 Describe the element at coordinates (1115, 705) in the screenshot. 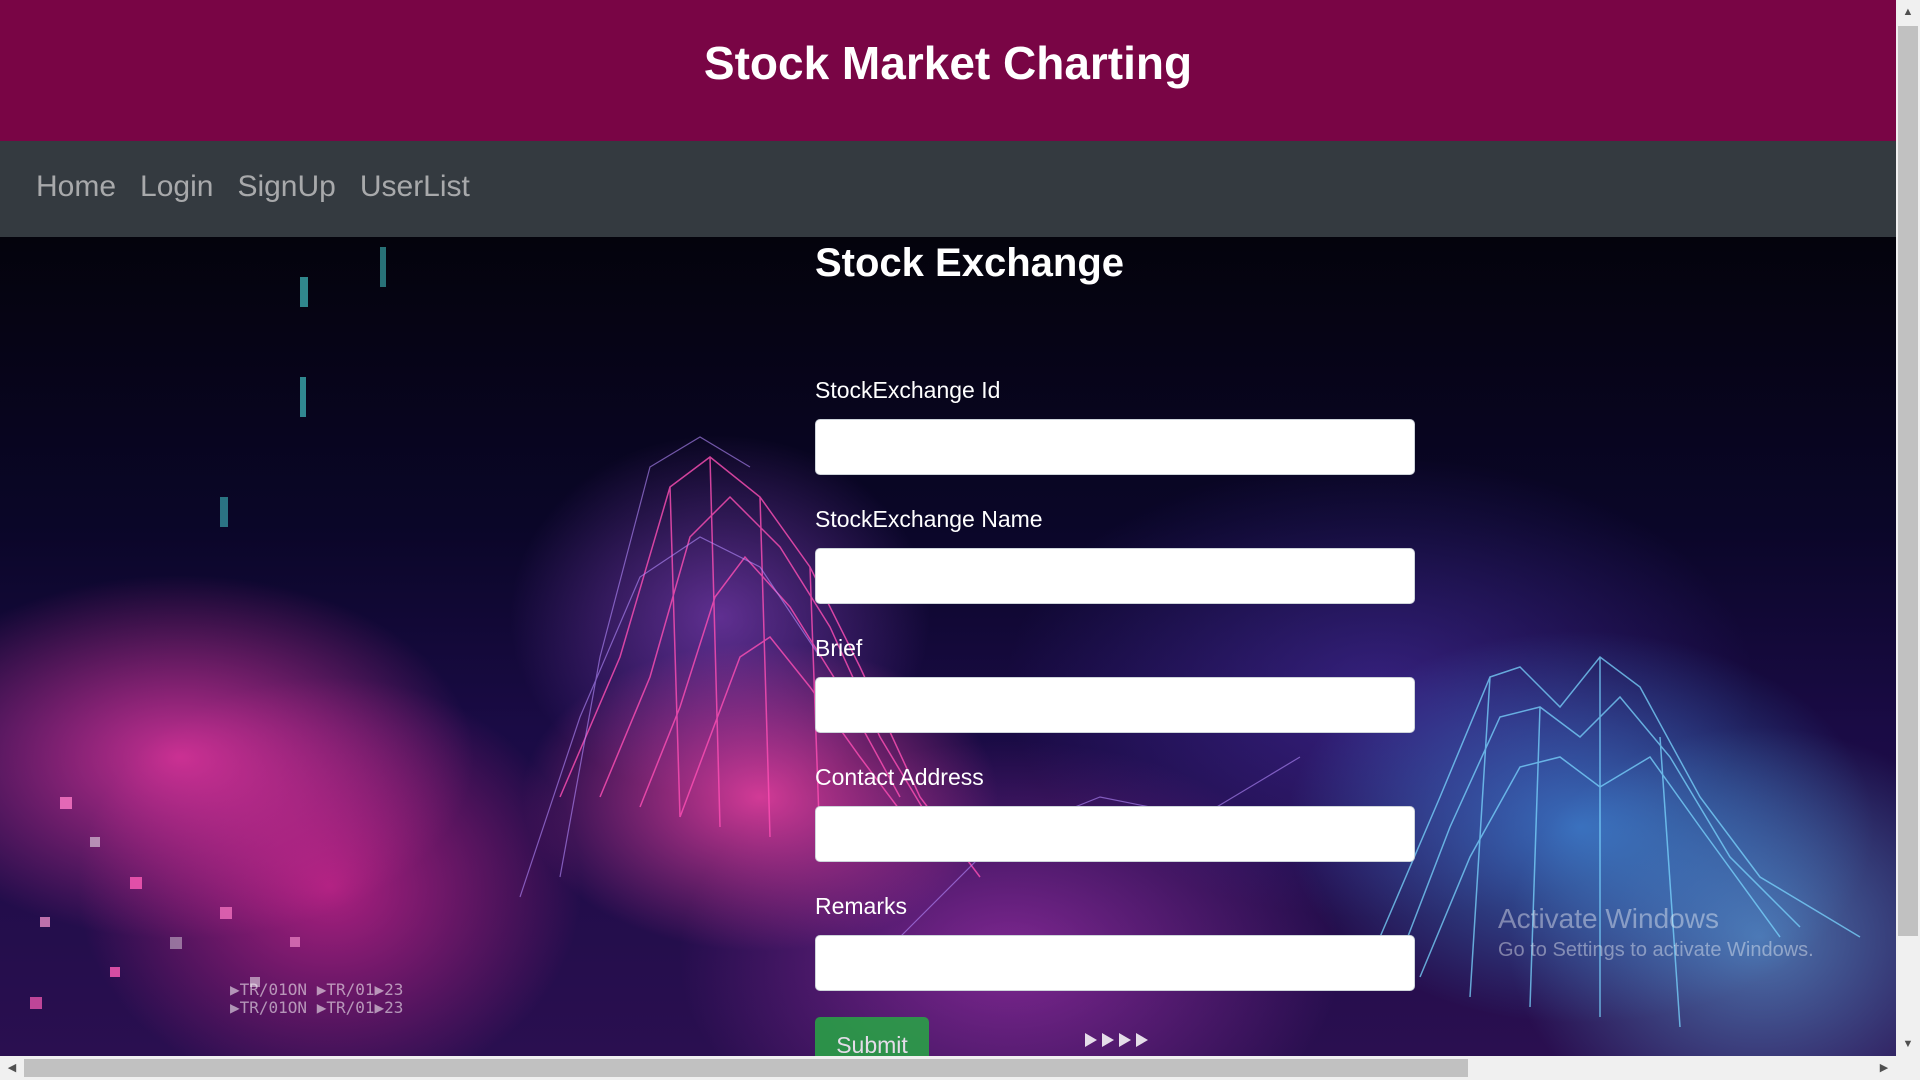

I see `brief-input` at that location.